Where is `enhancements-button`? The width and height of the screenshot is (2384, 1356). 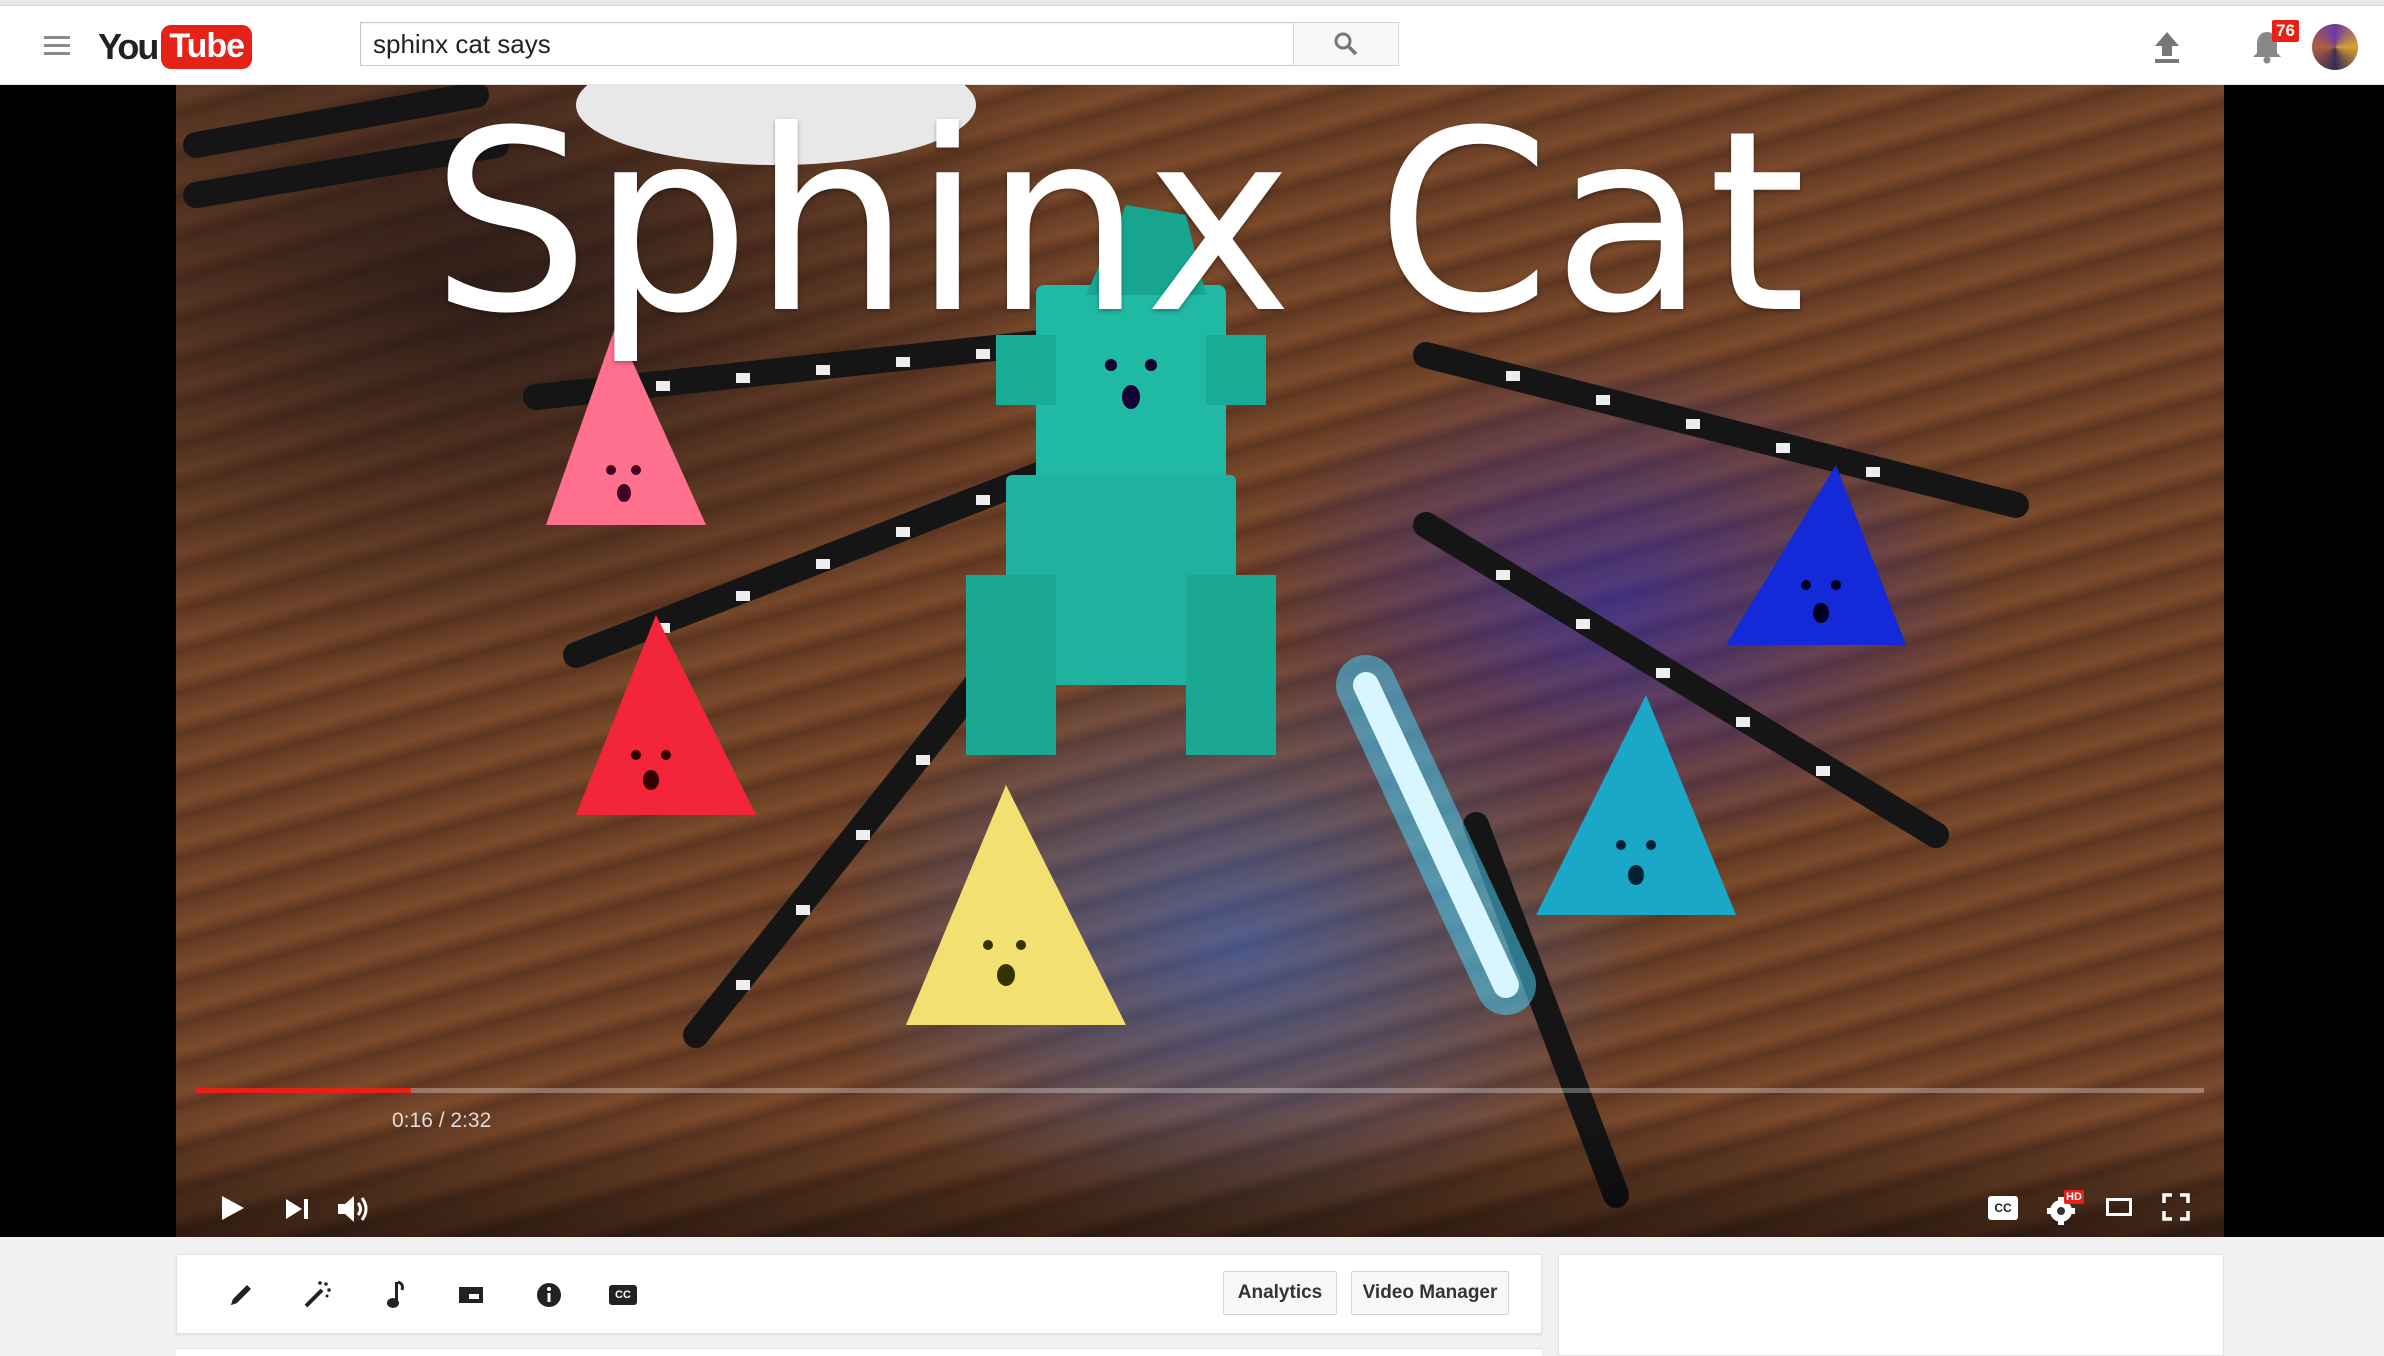
enhancements-button is located at coordinates (317, 1295).